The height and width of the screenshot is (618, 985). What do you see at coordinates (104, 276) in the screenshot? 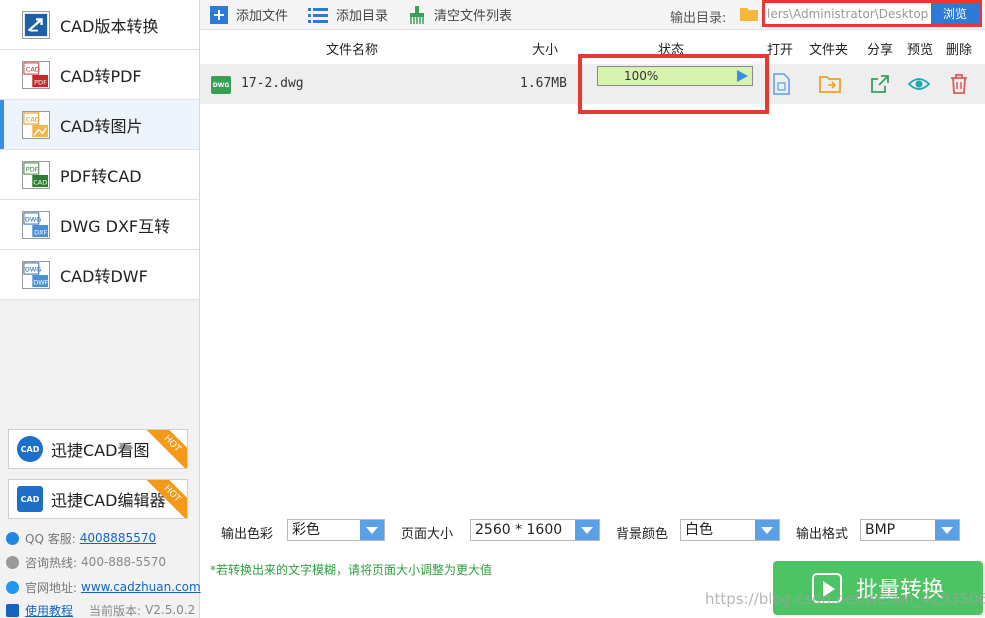
I see `sidebar-item-label: CAD转DWF` at bounding box center [104, 276].